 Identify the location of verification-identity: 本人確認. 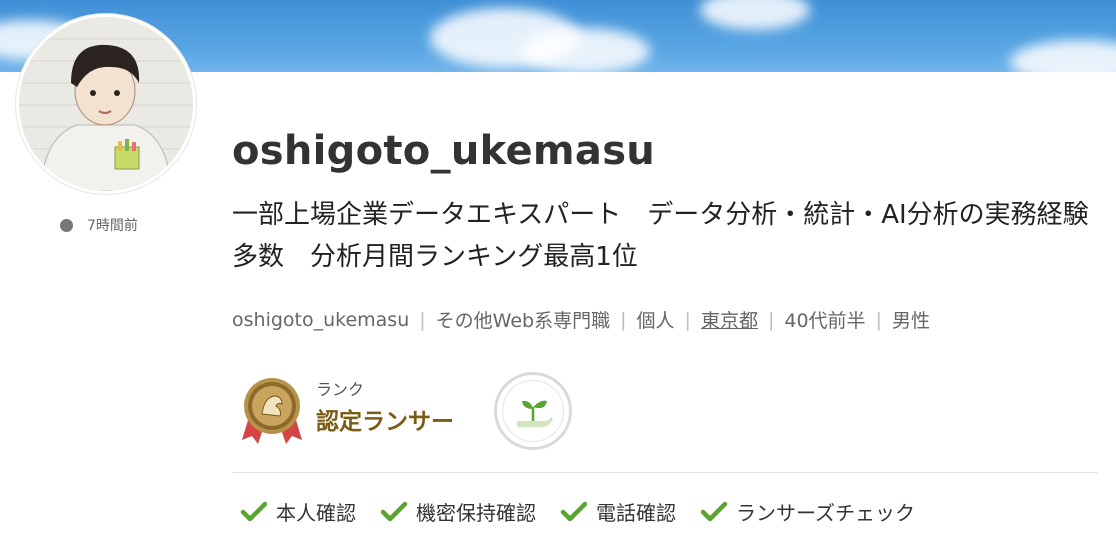
(298, 511).